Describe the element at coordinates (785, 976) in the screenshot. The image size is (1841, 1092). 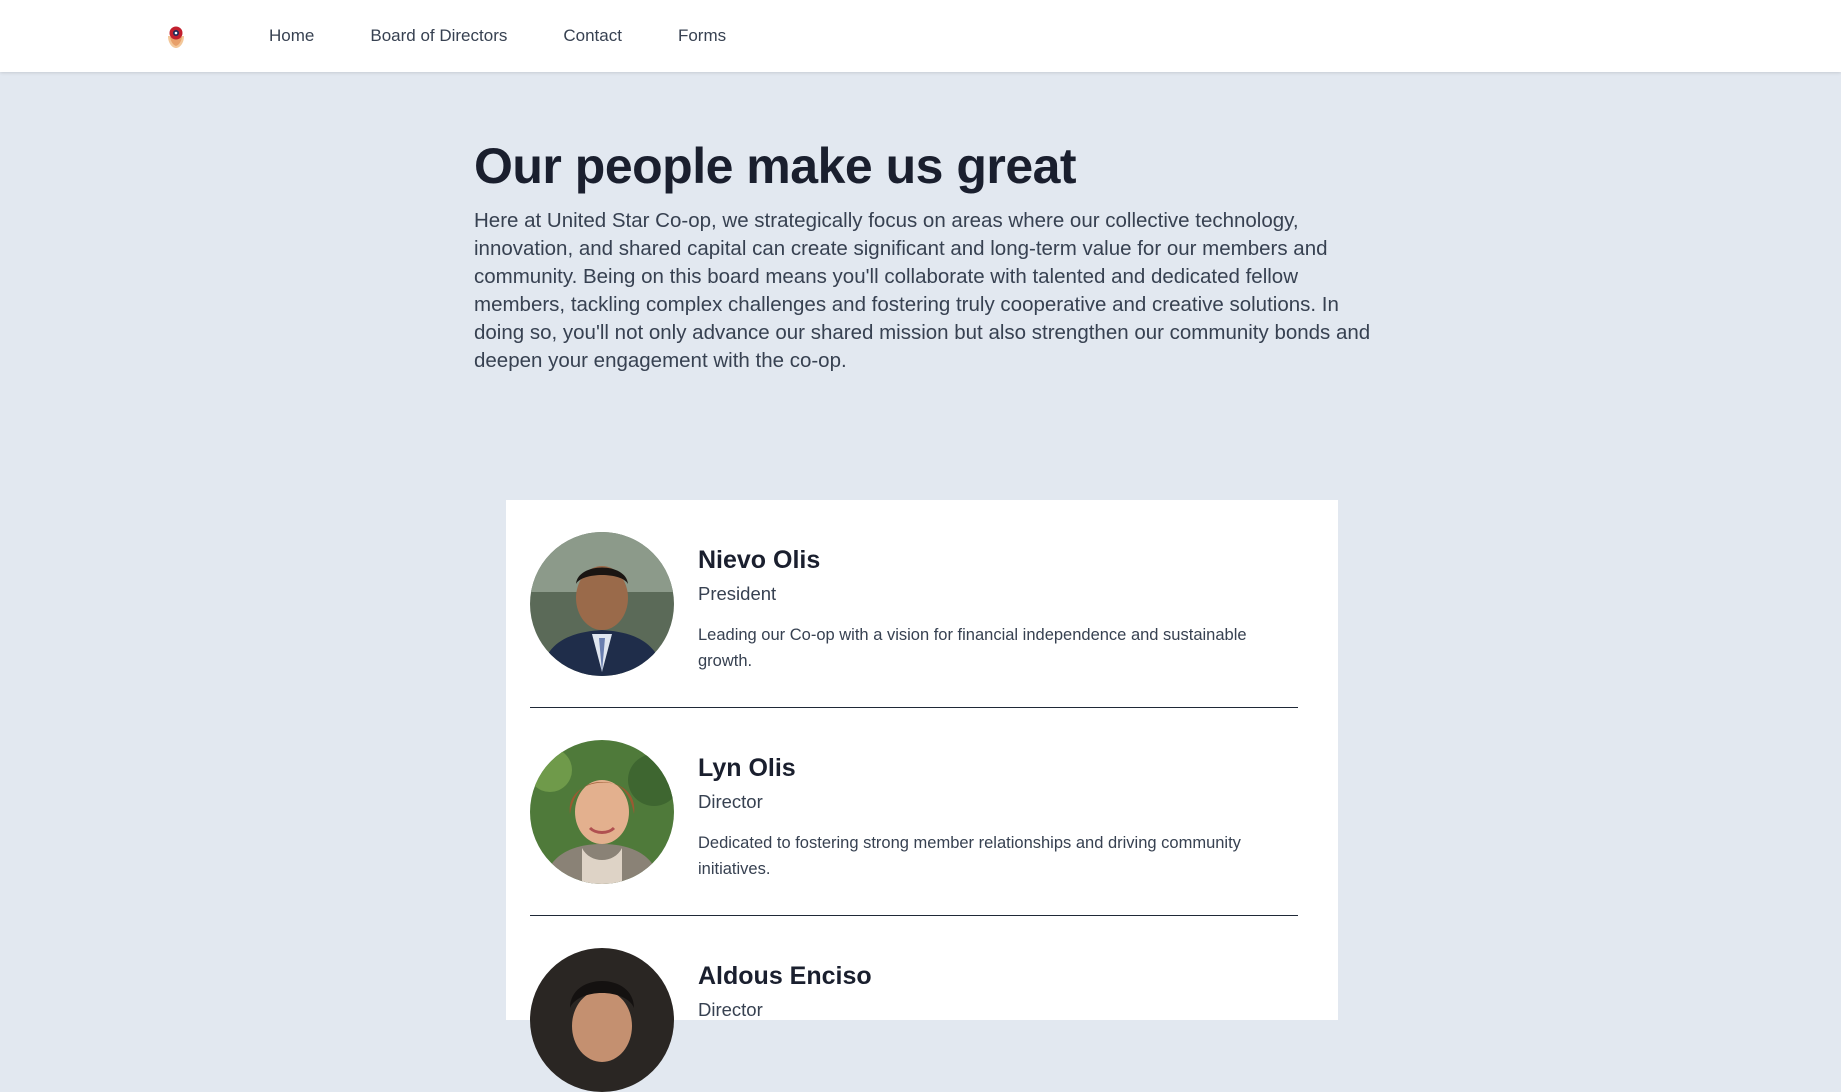
I see `member-name: Aldous Enciso` at that location.